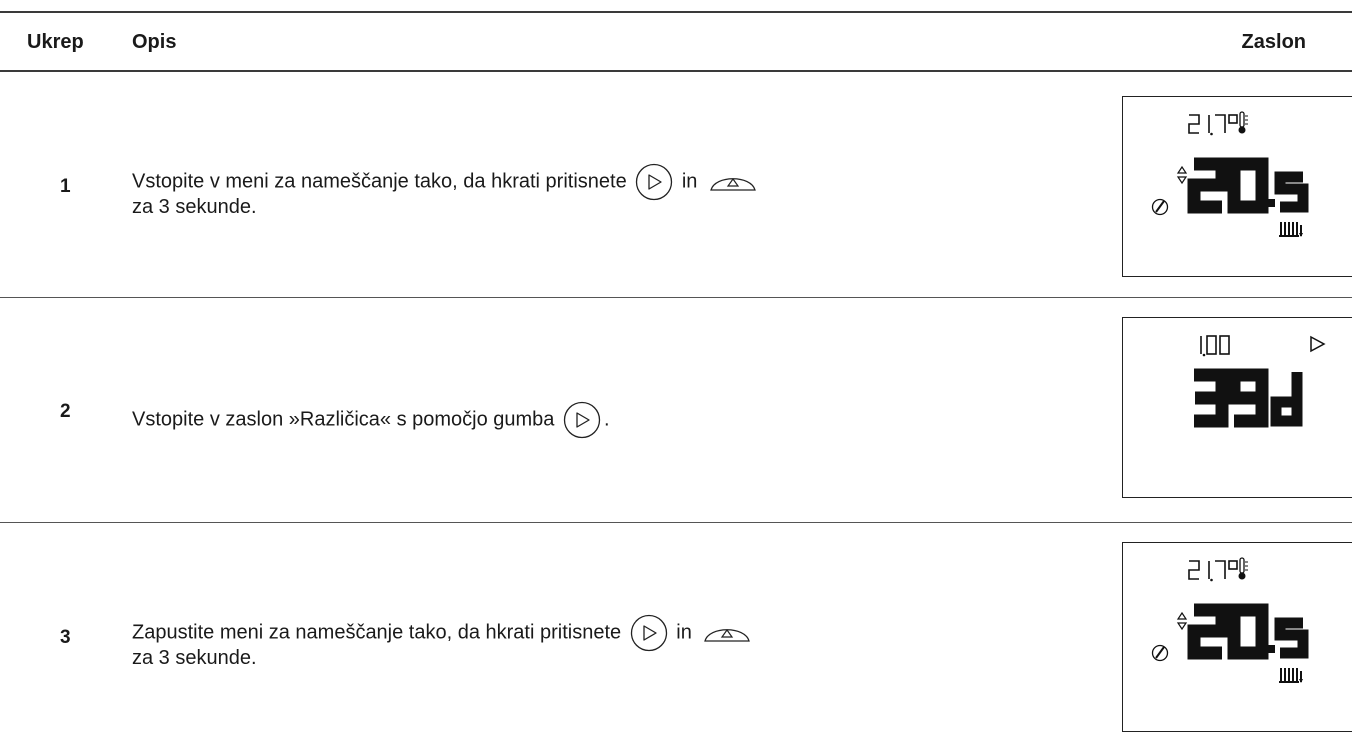 This screenshot has width=1352, height=742. What do you see at coordinates (1248, 398) in the screenshot?
I see `big-parameter-display` at bounding box center [1248, 398].